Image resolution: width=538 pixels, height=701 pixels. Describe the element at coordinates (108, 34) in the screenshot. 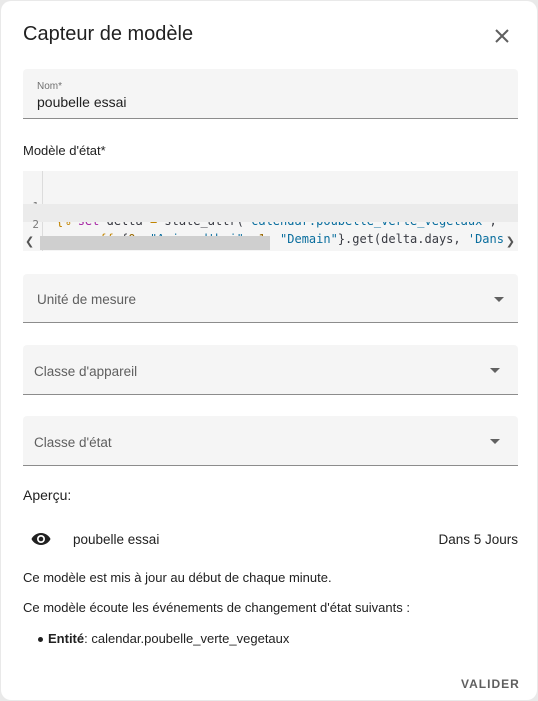

I see `dialog-title: Capteur de modèle` at that location.